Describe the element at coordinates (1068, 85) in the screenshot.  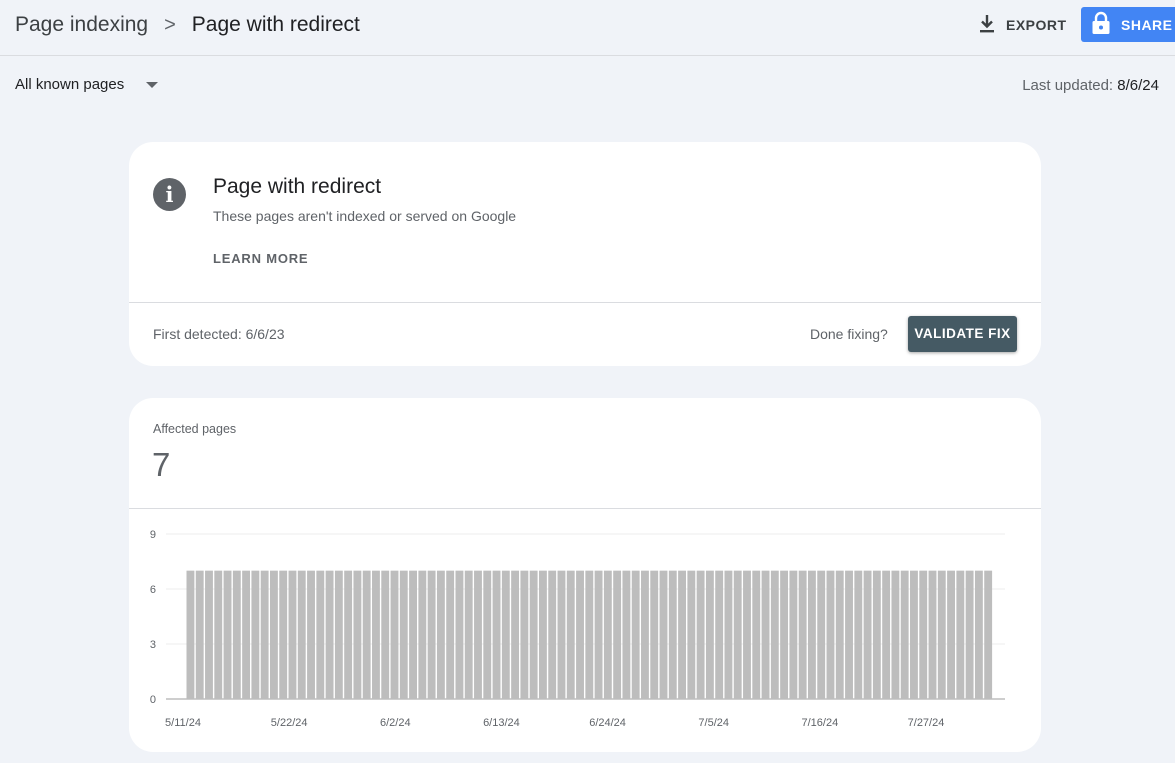
I see `last-updated-label: Last updated:` at that location.